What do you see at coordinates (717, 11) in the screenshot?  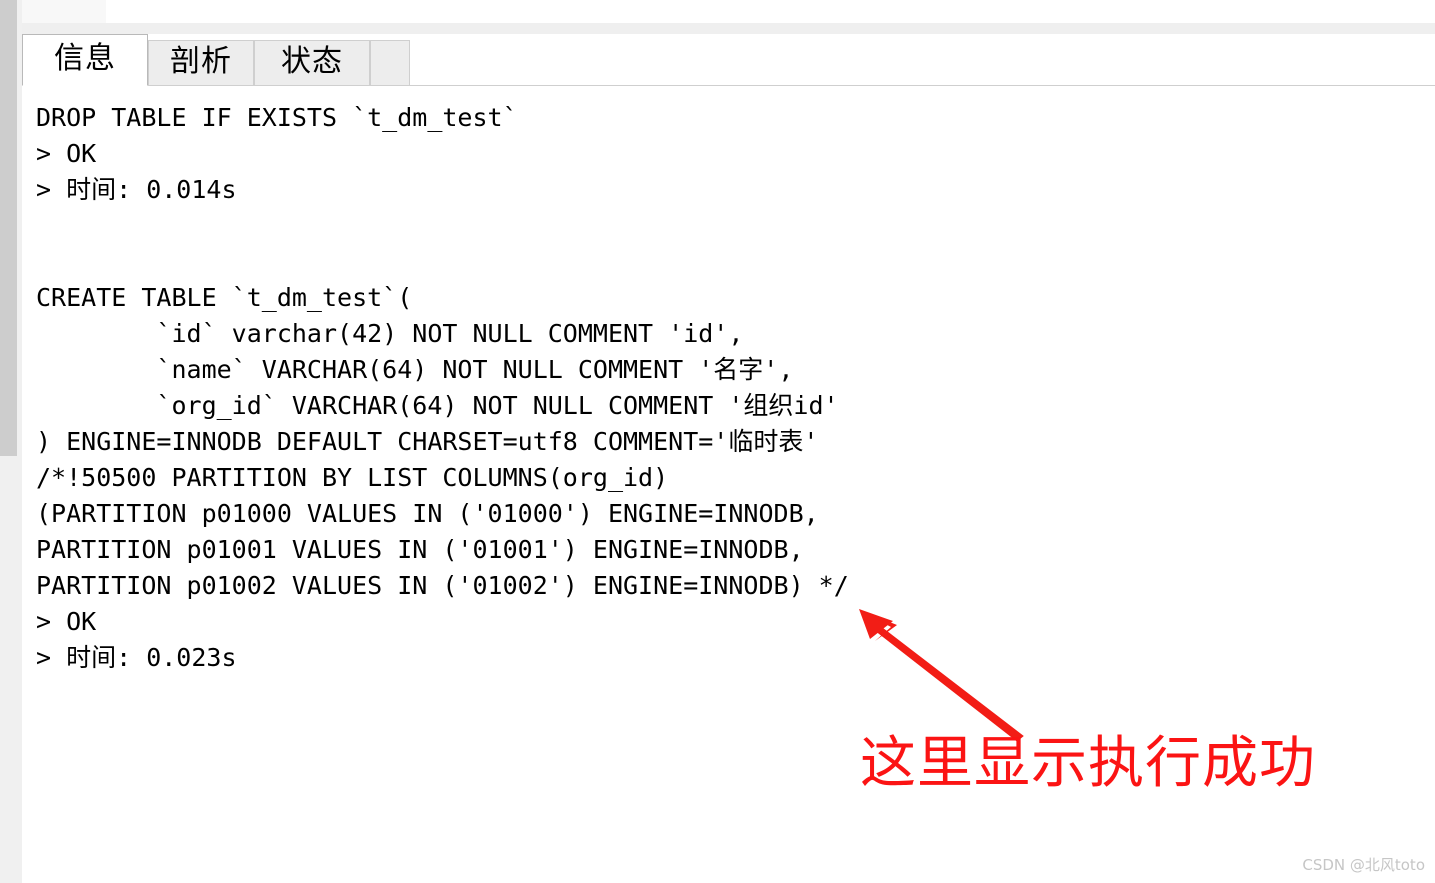 I see `top-strip` at bounding box center [717, 11].